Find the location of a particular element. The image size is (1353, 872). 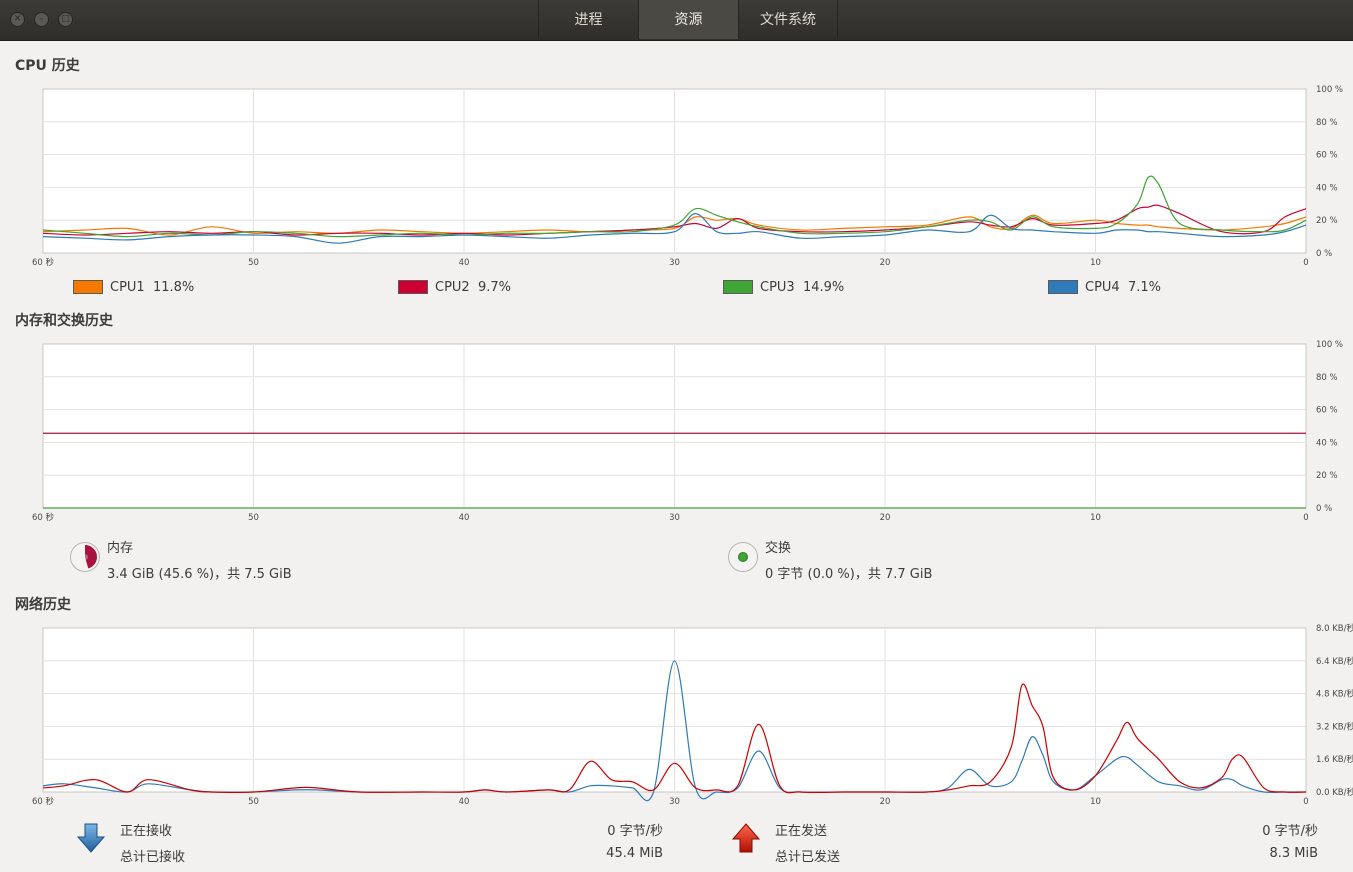

total-sent-label: 总计已发送 is located at coordinates (808, 857).